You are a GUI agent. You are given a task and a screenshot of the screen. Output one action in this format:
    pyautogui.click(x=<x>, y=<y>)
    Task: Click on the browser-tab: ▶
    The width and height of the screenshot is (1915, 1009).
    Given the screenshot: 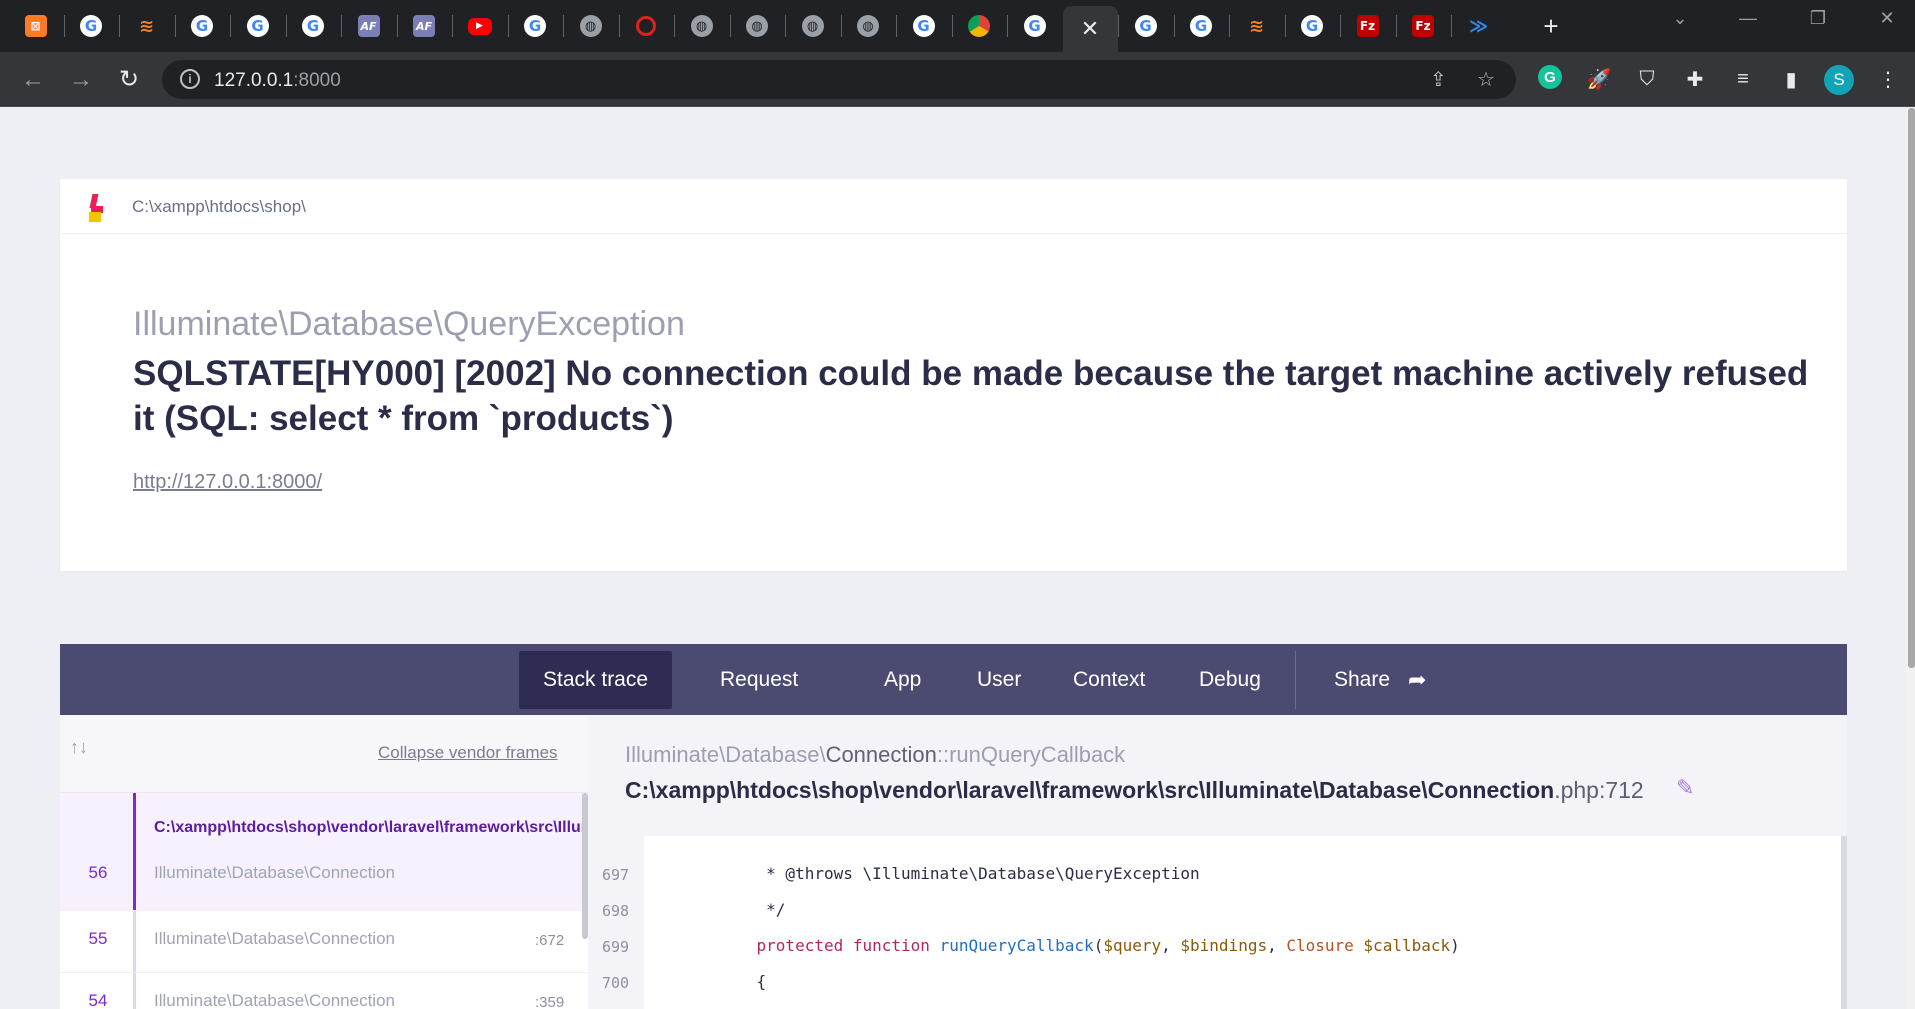 What is the action you would take?
    pyautogui.click(x=479, y=26)
    